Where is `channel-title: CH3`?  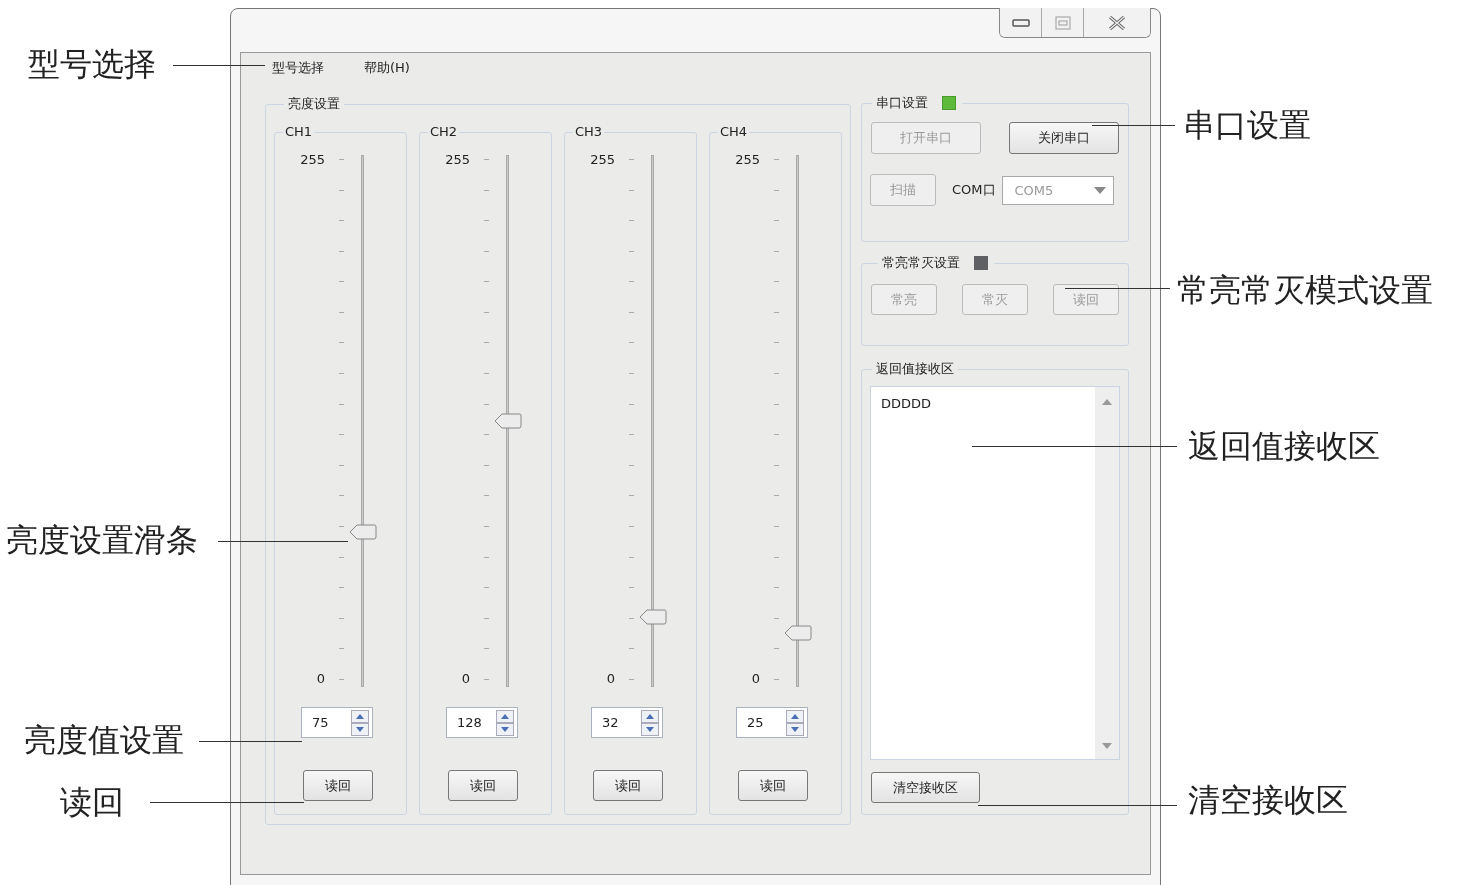
channel-title: CH3 is located at coordinates (589, 132).